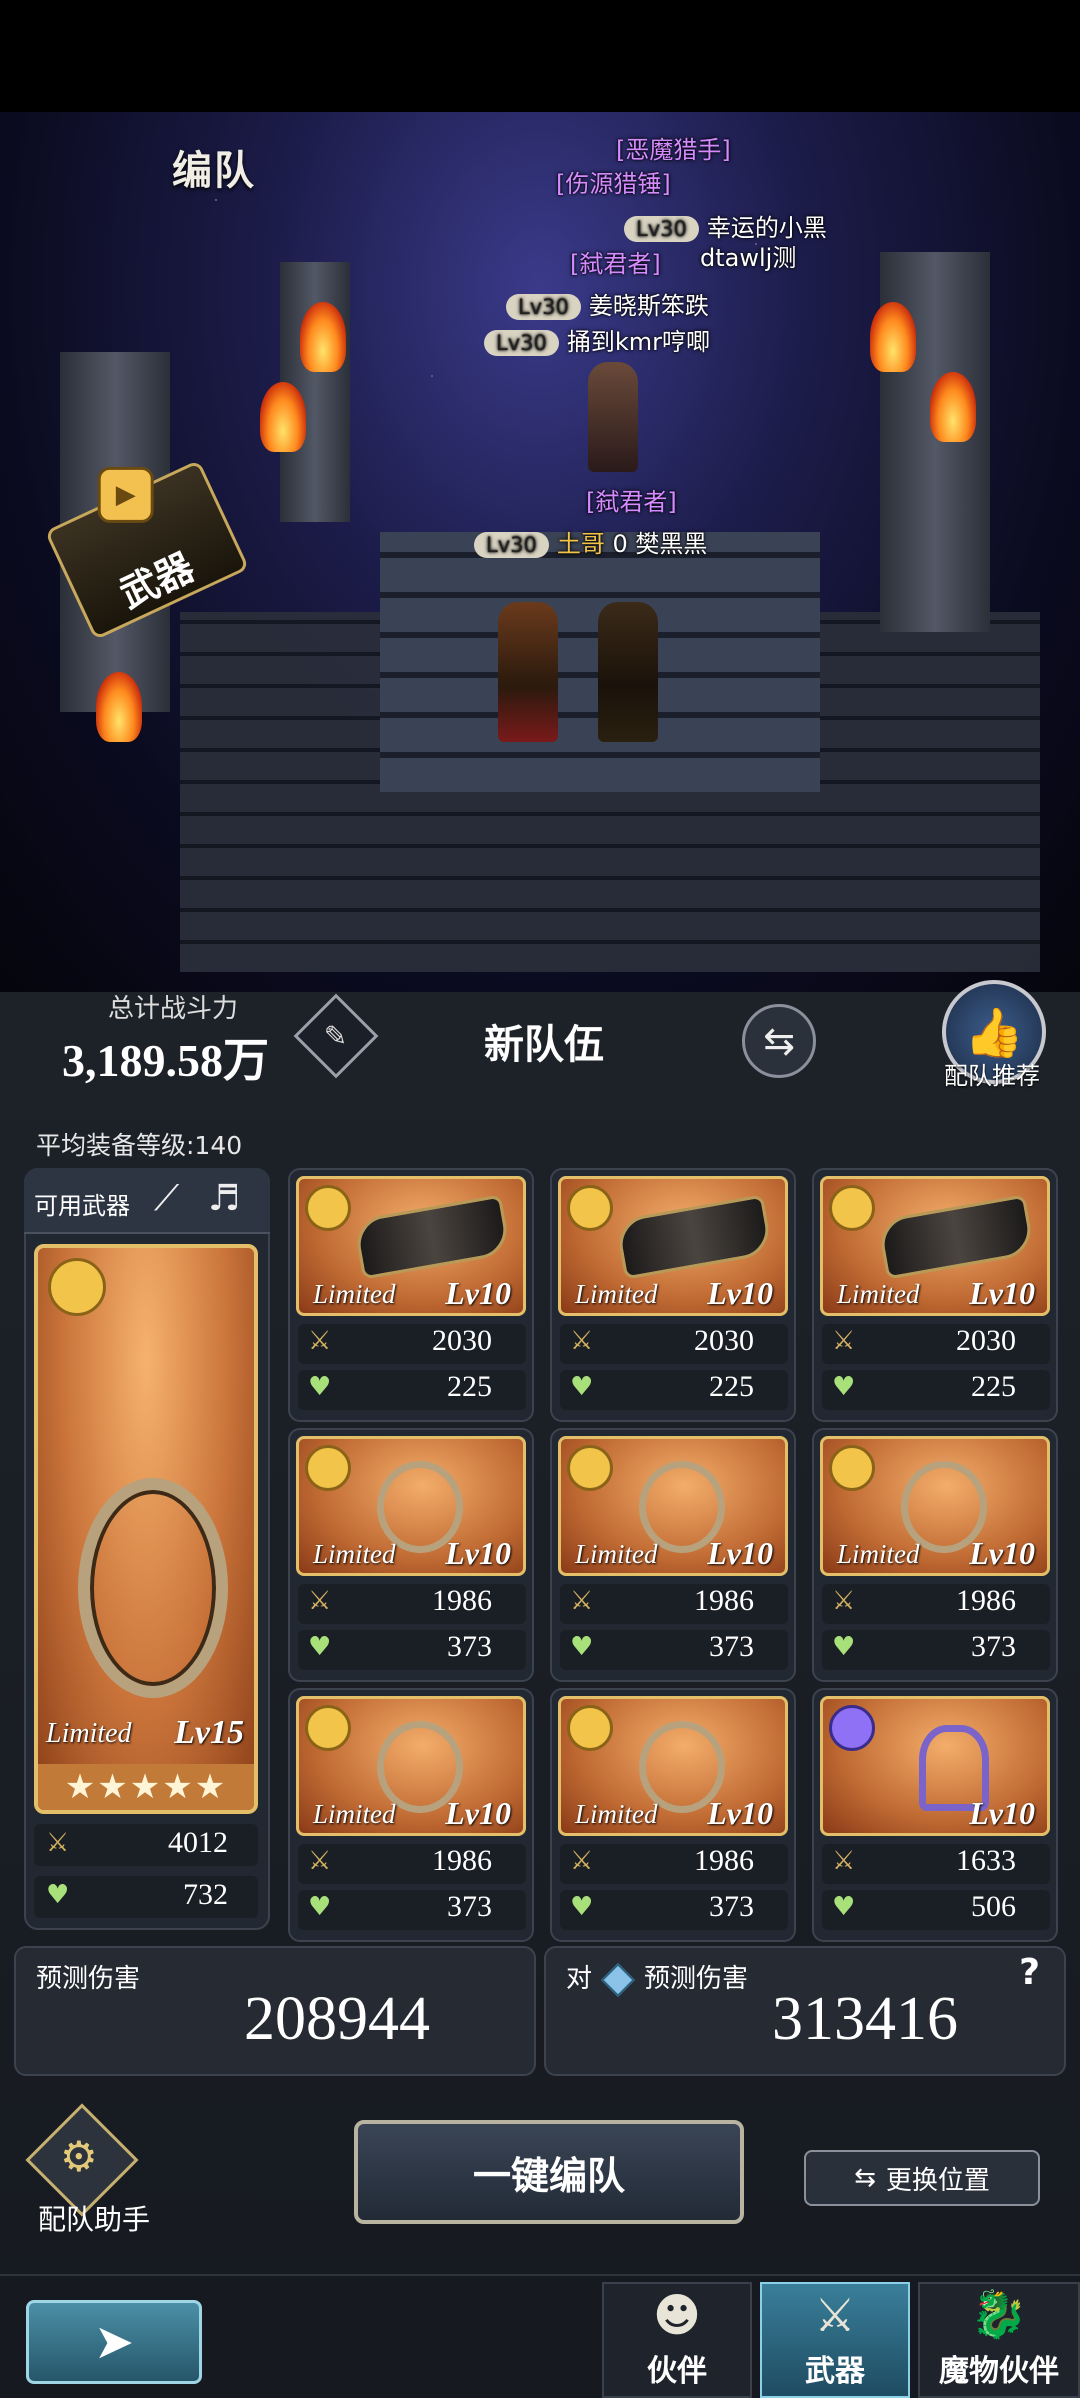 The width and height of the screenshot is (1080, 2398). What do you see at coordinates (613, 184) in the screenshot?
I see `player-title-tag: [伤源猎锤]` at bounding box center [613, 184].